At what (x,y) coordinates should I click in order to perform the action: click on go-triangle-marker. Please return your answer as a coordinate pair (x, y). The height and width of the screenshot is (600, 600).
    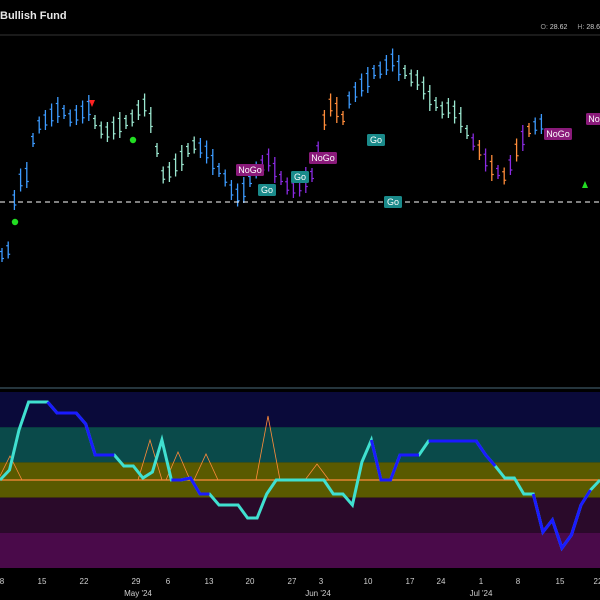
    Looking at the image, I should click on (585, 184).